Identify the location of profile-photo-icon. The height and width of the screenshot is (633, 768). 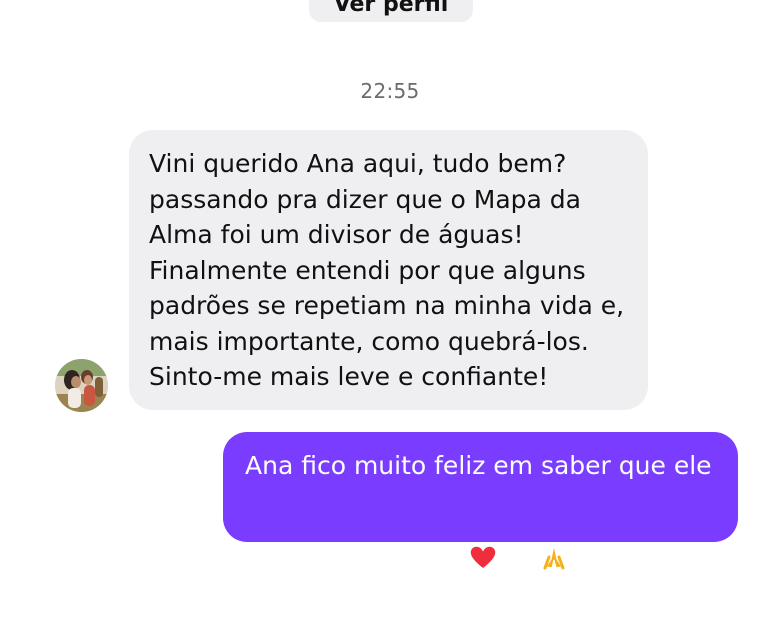
(81, 385).